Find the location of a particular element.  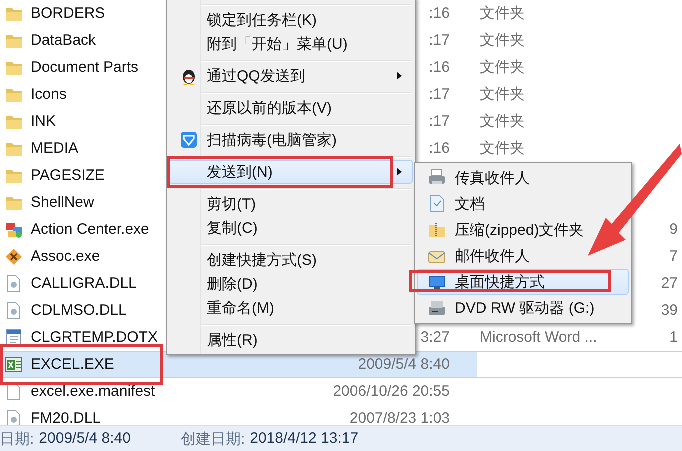

menu-item: 附到「开始」菜单(U) is located at coordinates (291, 44).